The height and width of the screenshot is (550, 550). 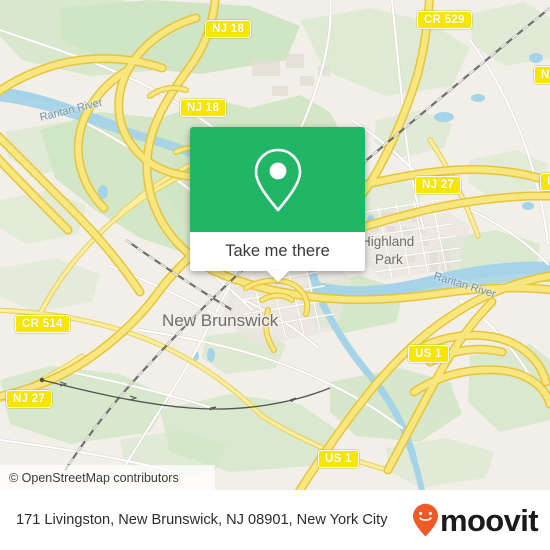 What do you see at coordinates (428, 354) in the screenshot?
I see `highway-shield-us-1-east: US 1` at bounding box center [428, 354].